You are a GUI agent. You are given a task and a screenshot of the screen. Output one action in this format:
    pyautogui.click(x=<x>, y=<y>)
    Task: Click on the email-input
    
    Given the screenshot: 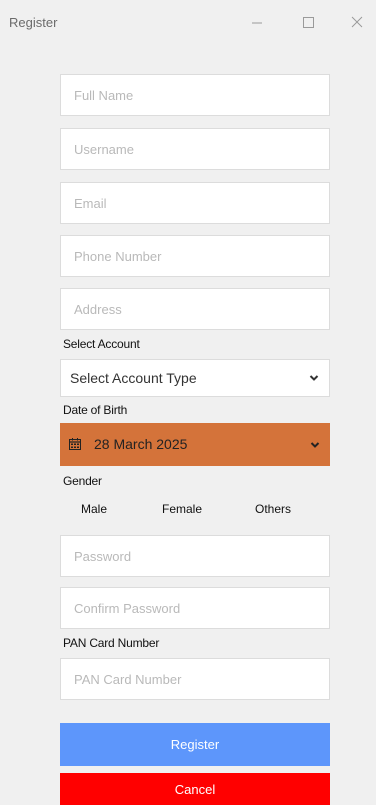 What is the action you would take?
    pyautogui.click(x=195, y=203)
    